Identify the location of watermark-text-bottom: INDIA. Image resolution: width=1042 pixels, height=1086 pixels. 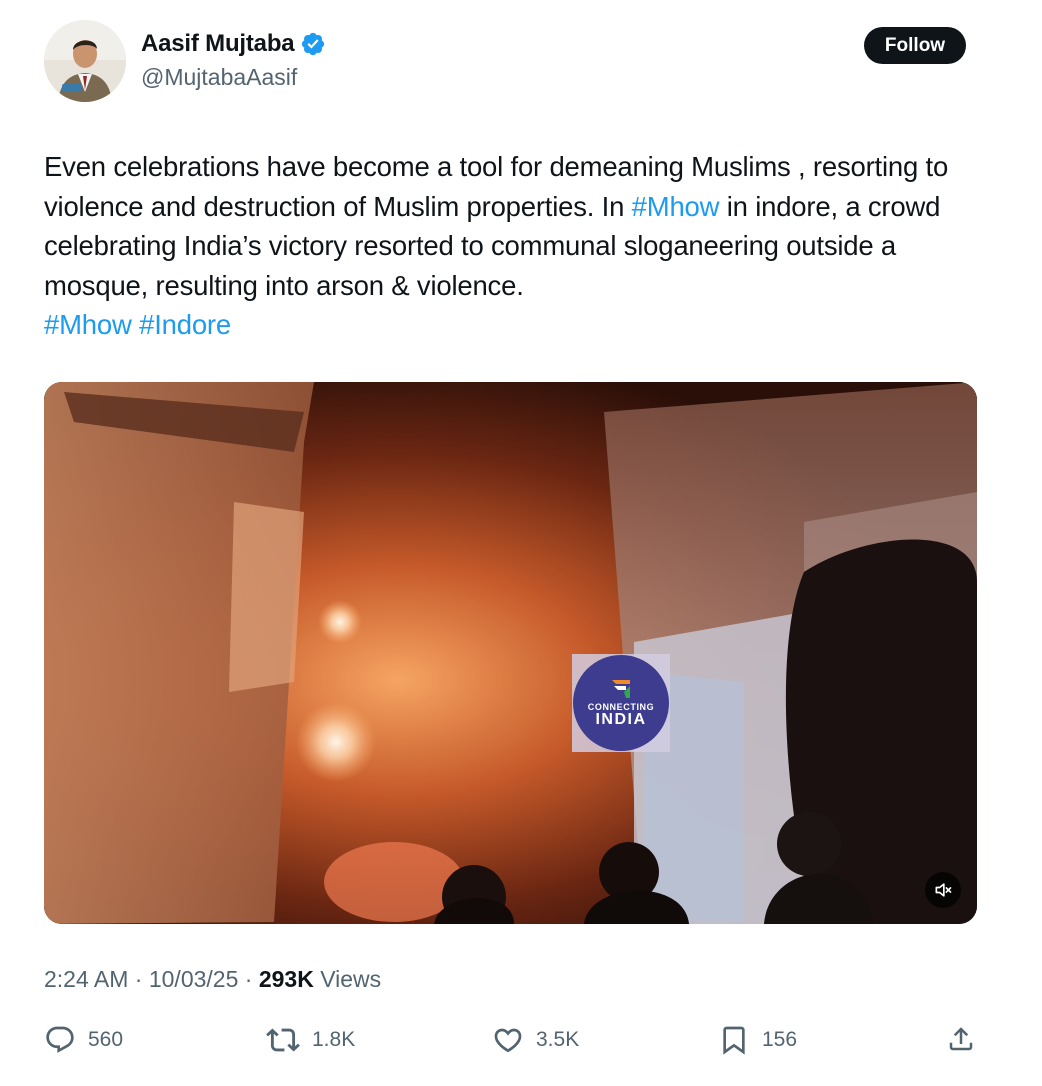
(621, 719).